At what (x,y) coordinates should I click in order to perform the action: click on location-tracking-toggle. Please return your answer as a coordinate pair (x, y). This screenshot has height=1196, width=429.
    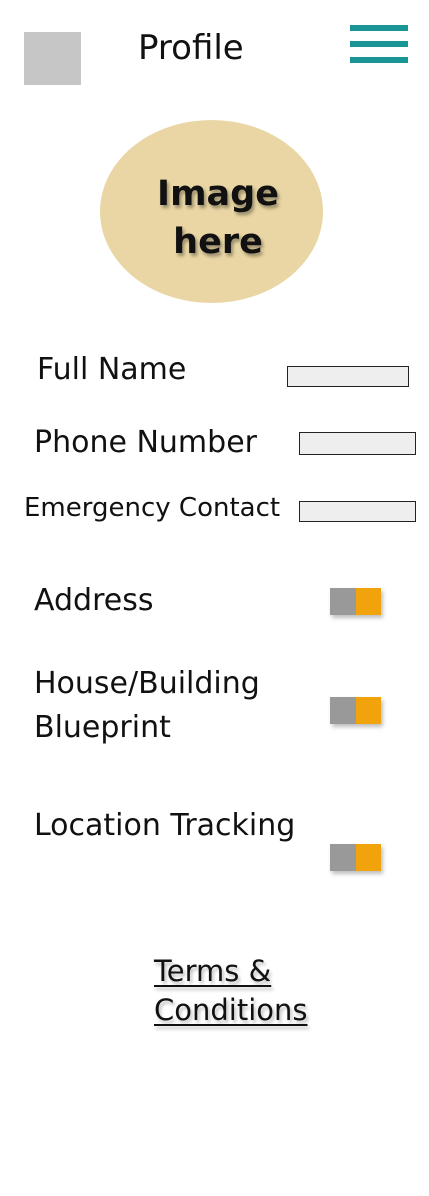
    Looking at the image, I should click on (355, 857).